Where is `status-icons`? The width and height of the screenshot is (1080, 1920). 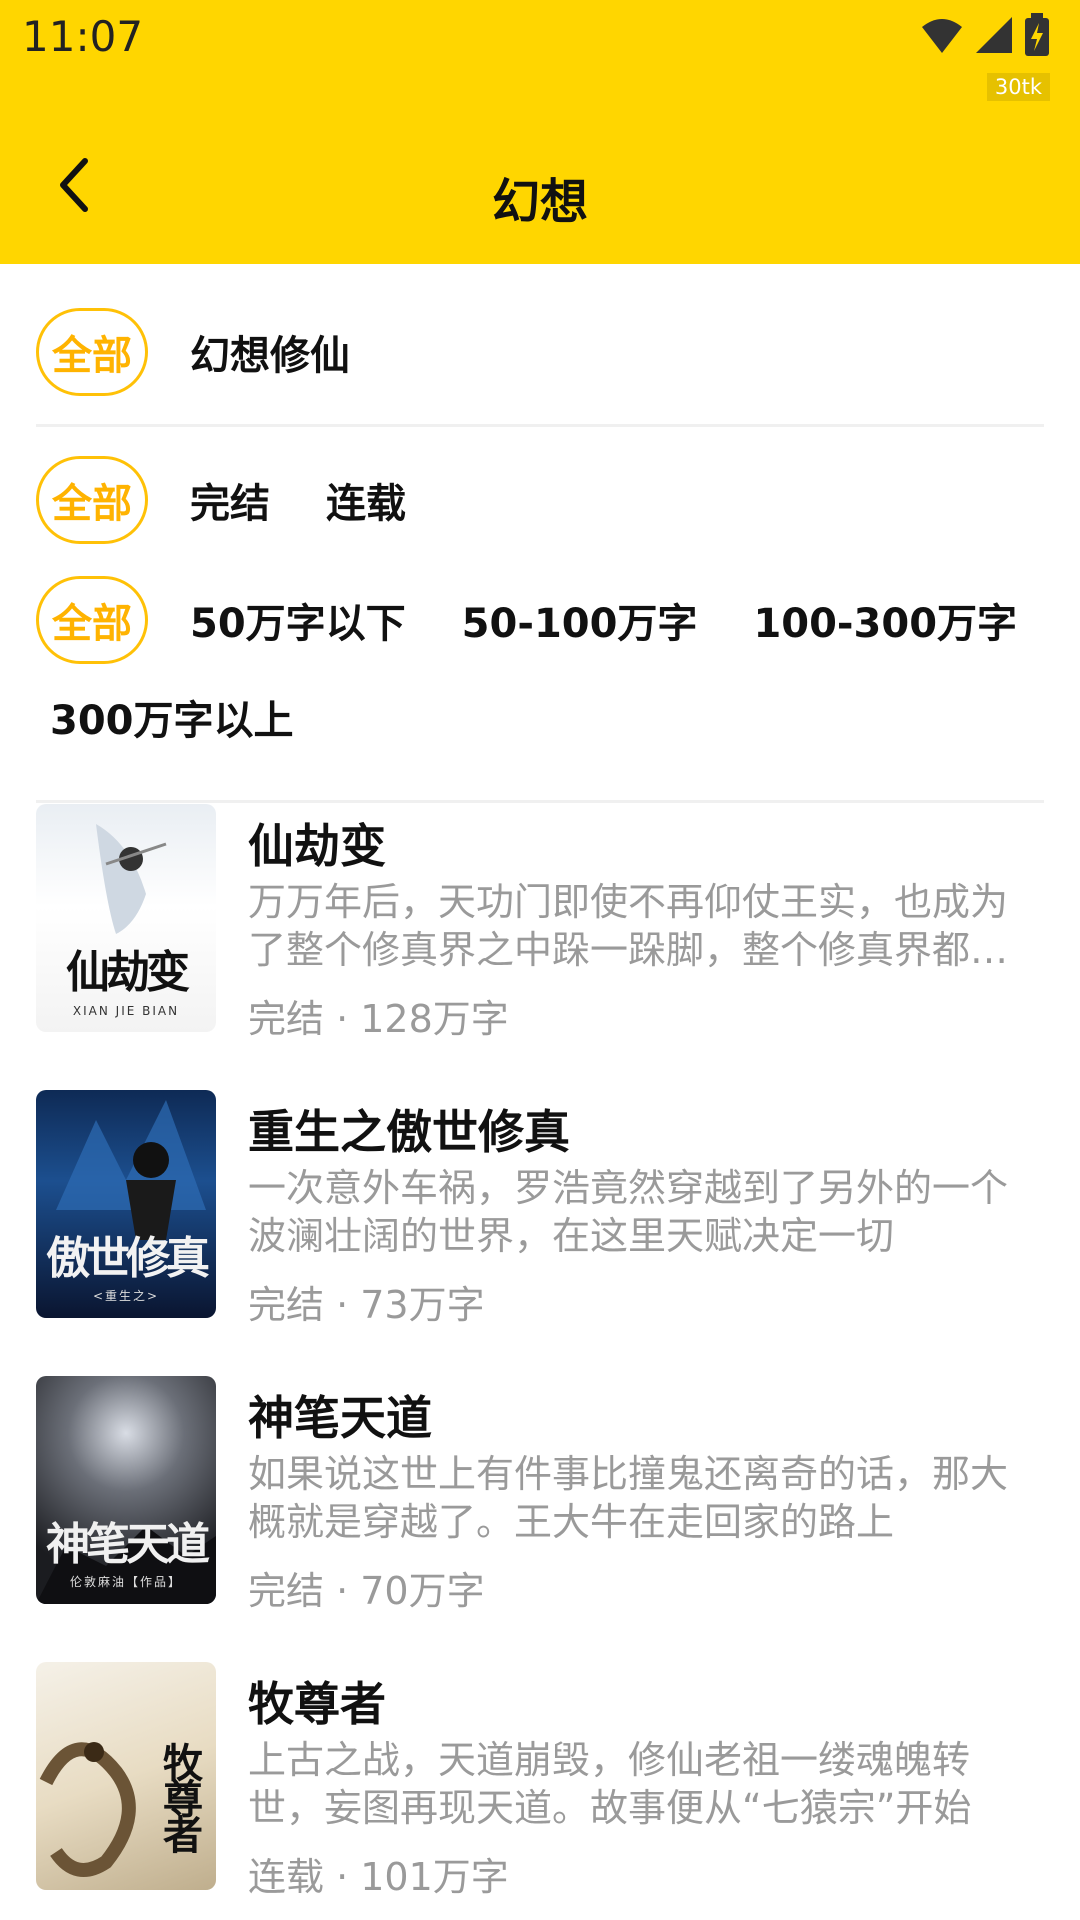
status-icons is located at coordinates (985, 37).